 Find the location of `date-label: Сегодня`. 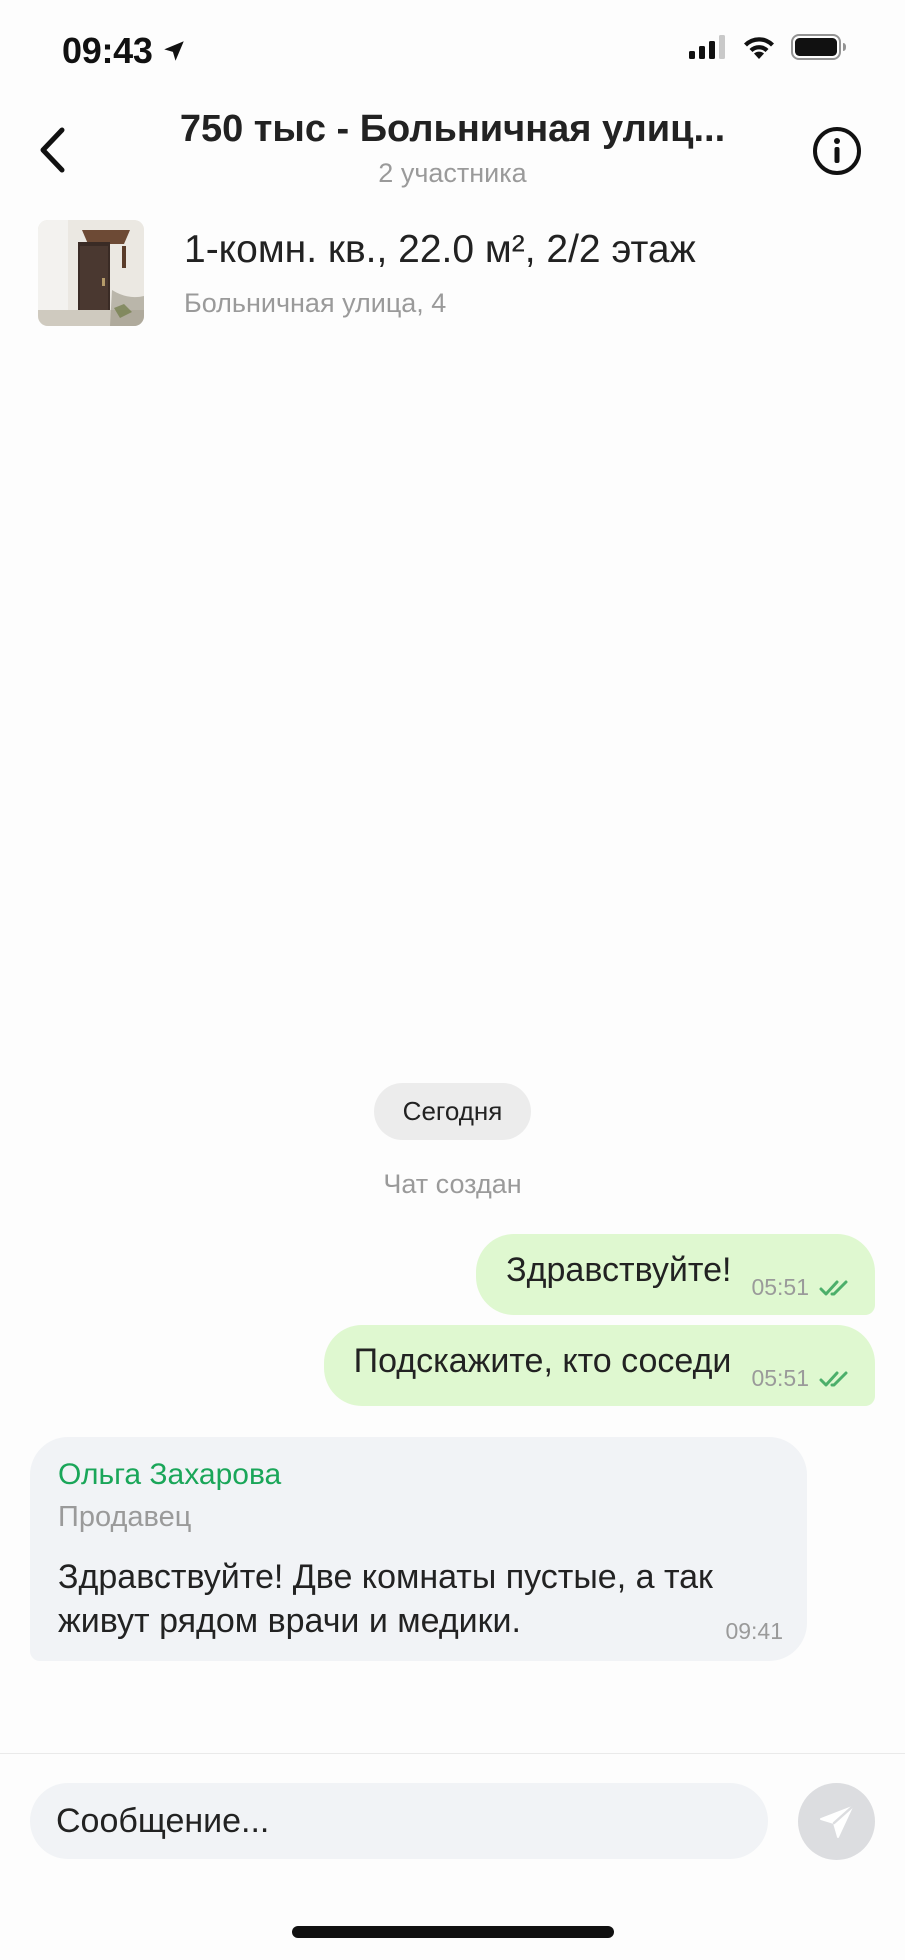

date-label: Сегодня is located at coordinates (452, 1111).